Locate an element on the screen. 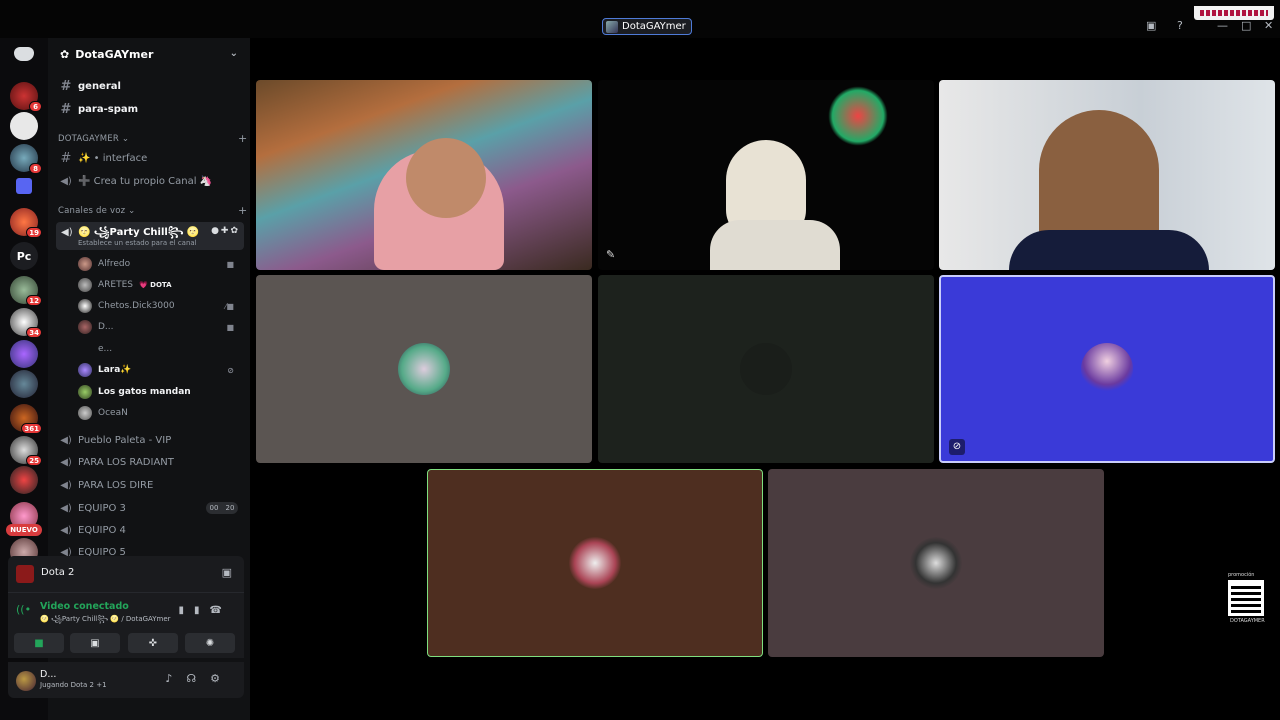 The height and width of the screenshot is (720, 1280). channel-label: ✨ • interface is located at coordinates (113, 158).